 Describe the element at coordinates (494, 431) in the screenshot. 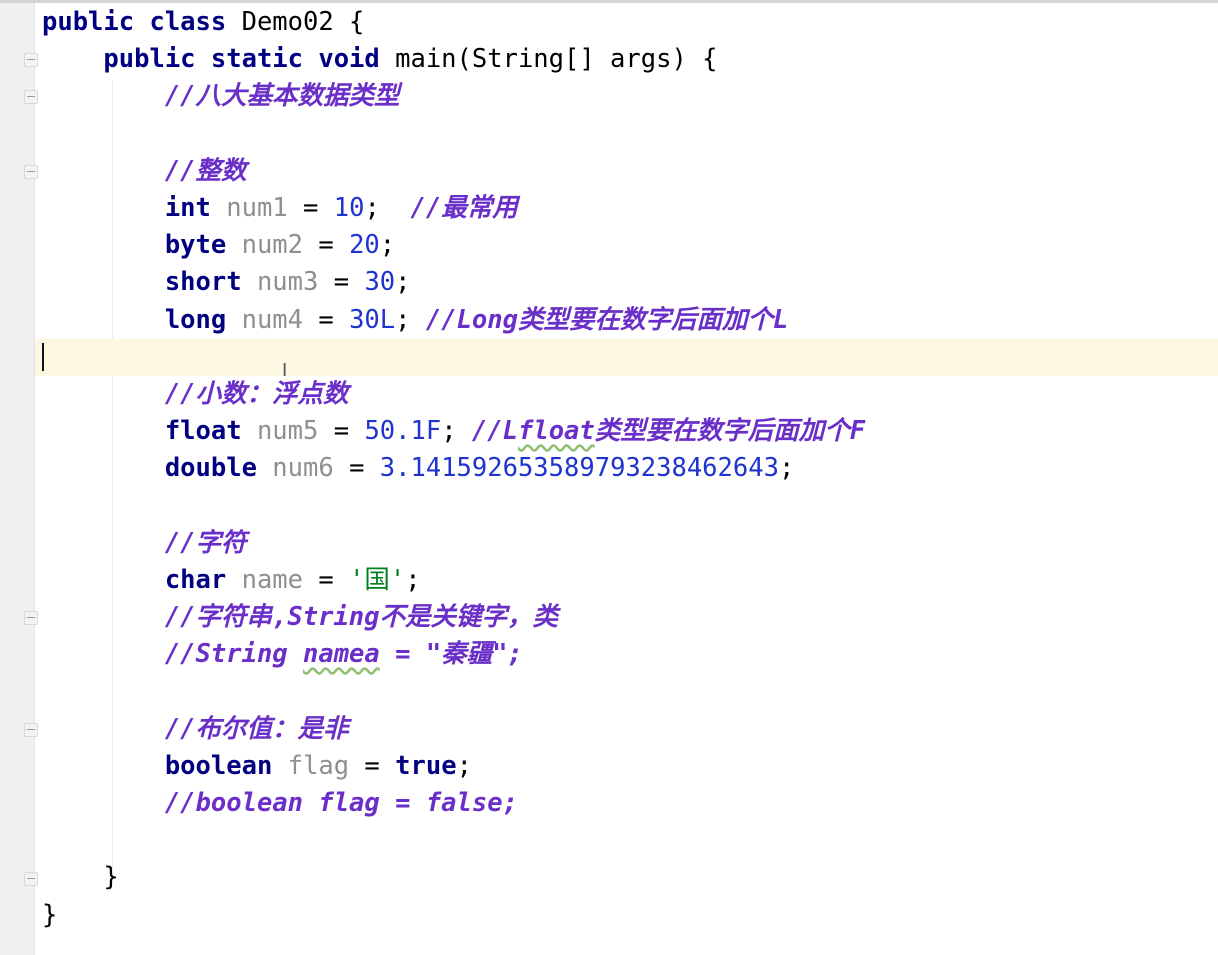

I see `code-comment: //L` at that location.